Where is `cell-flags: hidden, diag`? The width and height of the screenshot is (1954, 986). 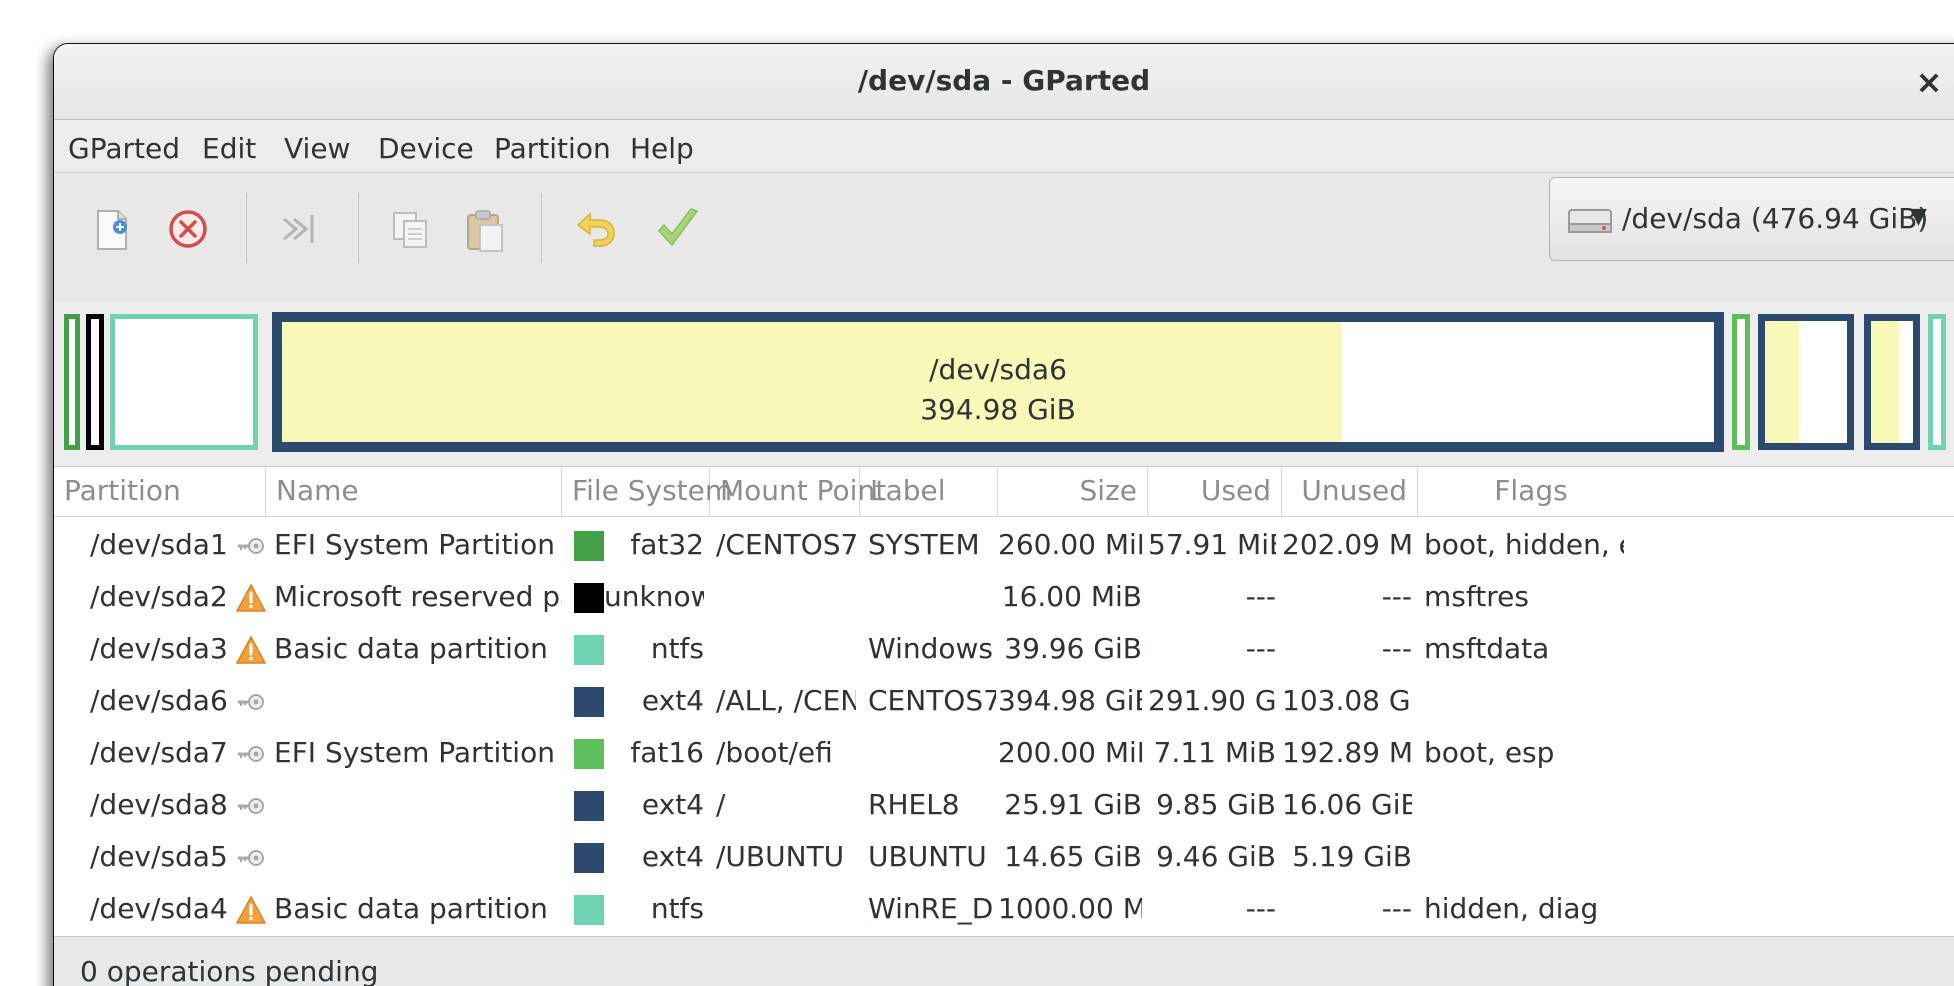
cell-flags: hidden, diag is located at coordinates (1511, 908).